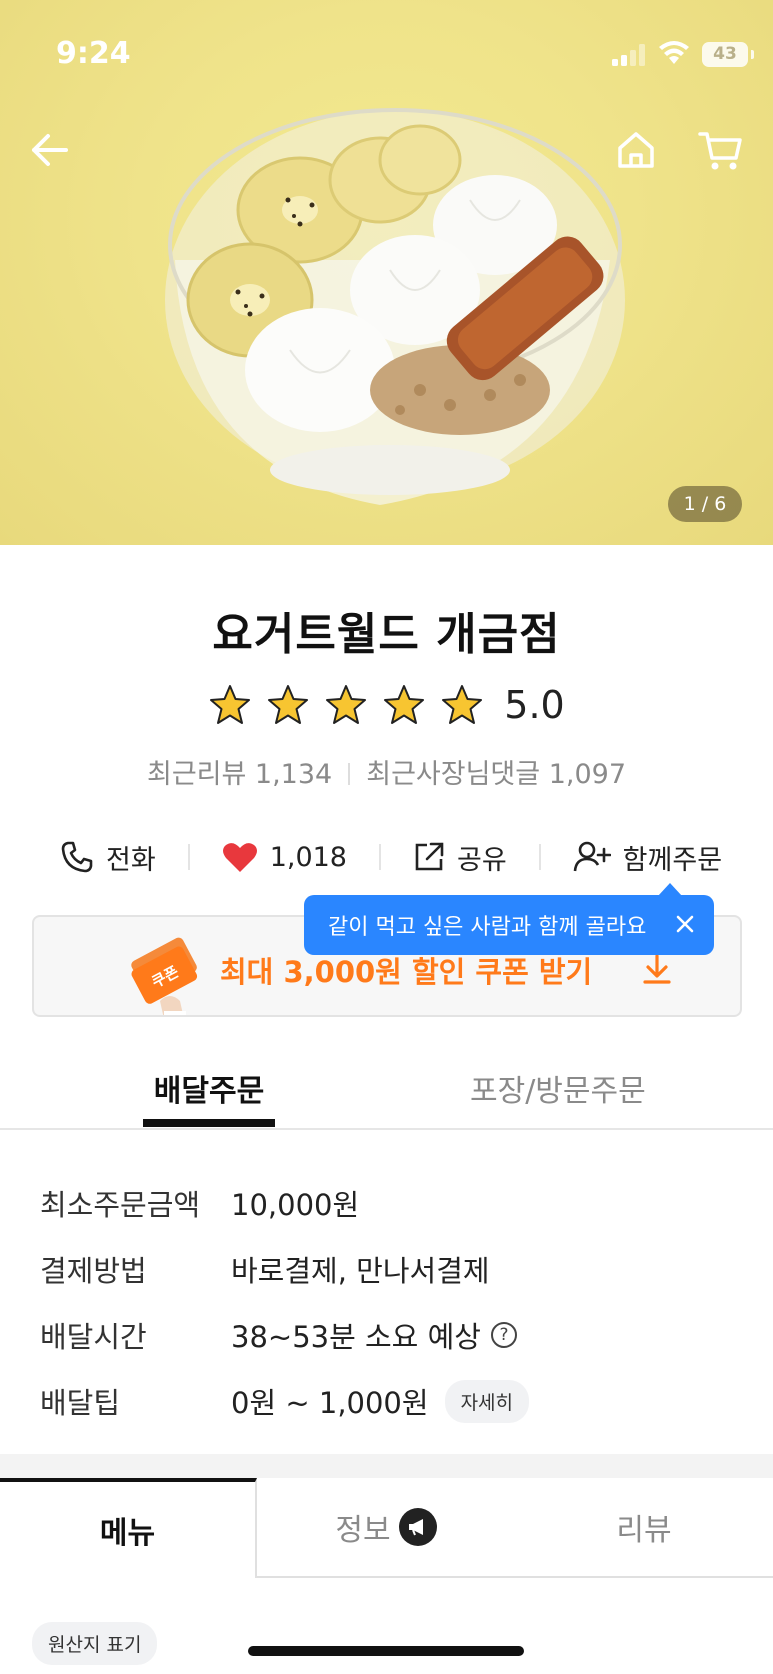 The width and height of the screenshot is (773, 1674). Describe the element at coordinates (395, 857) in the screenshot. I see `store-actions: 전화 1,018 공유 함께주문` at that location.